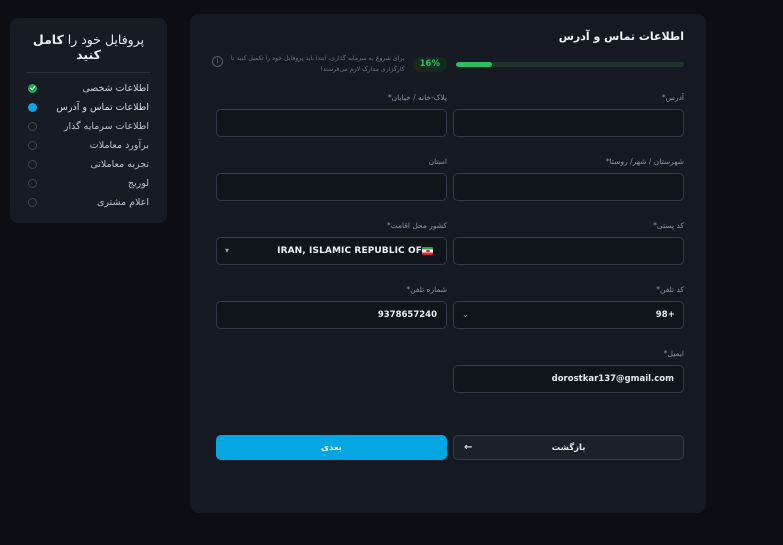 The image size is (783, 545). I want to click on back-button-label: بازگشت, so click(568, 447).